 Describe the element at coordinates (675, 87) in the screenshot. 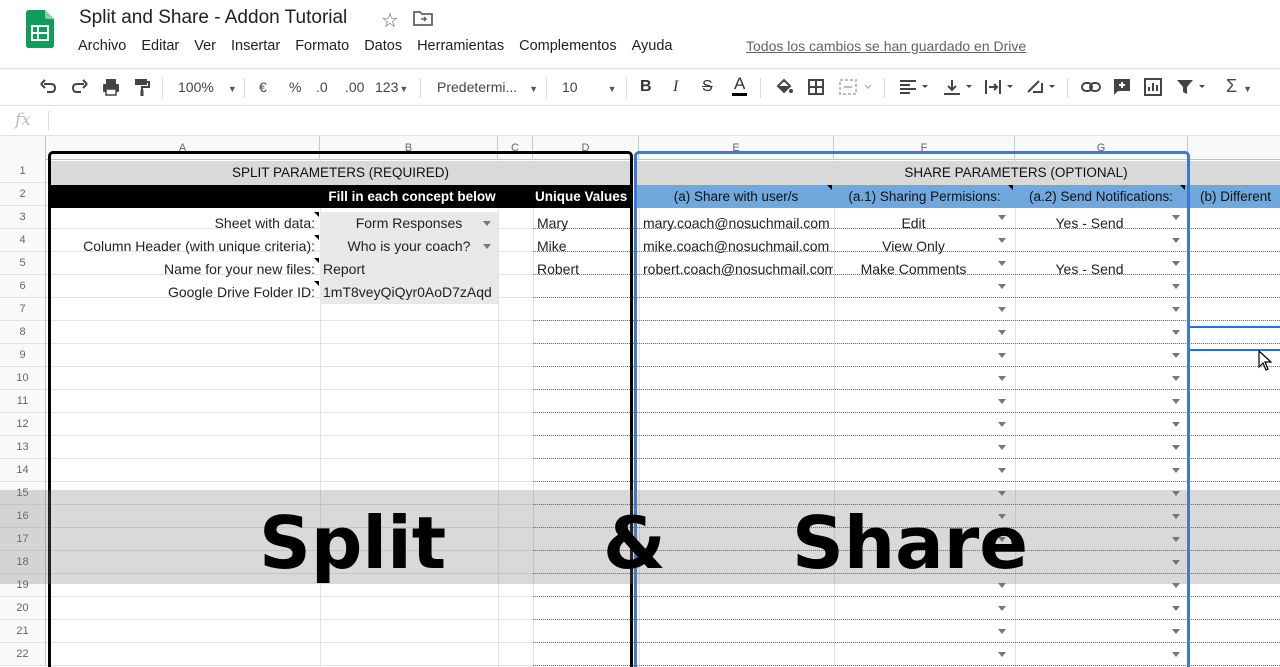

I see `italic-button: I` at that location.